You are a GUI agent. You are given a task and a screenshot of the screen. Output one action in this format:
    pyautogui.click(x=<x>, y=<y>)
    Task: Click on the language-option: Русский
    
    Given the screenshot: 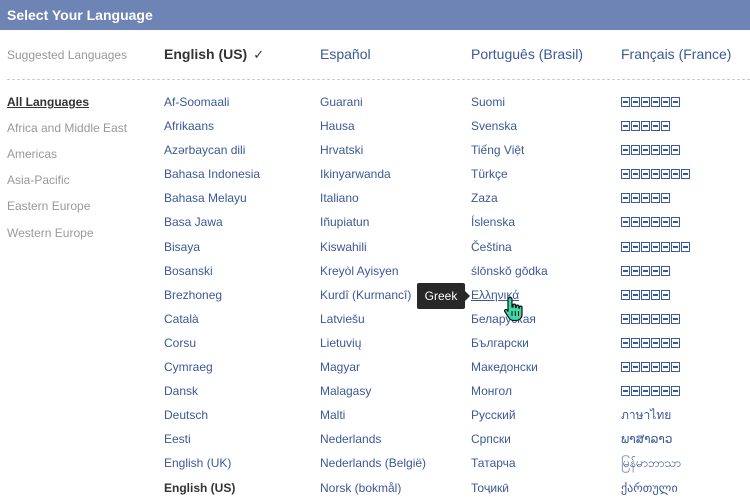 What is the action you would take?
    pyautogui.click(x=509, y=419)
    